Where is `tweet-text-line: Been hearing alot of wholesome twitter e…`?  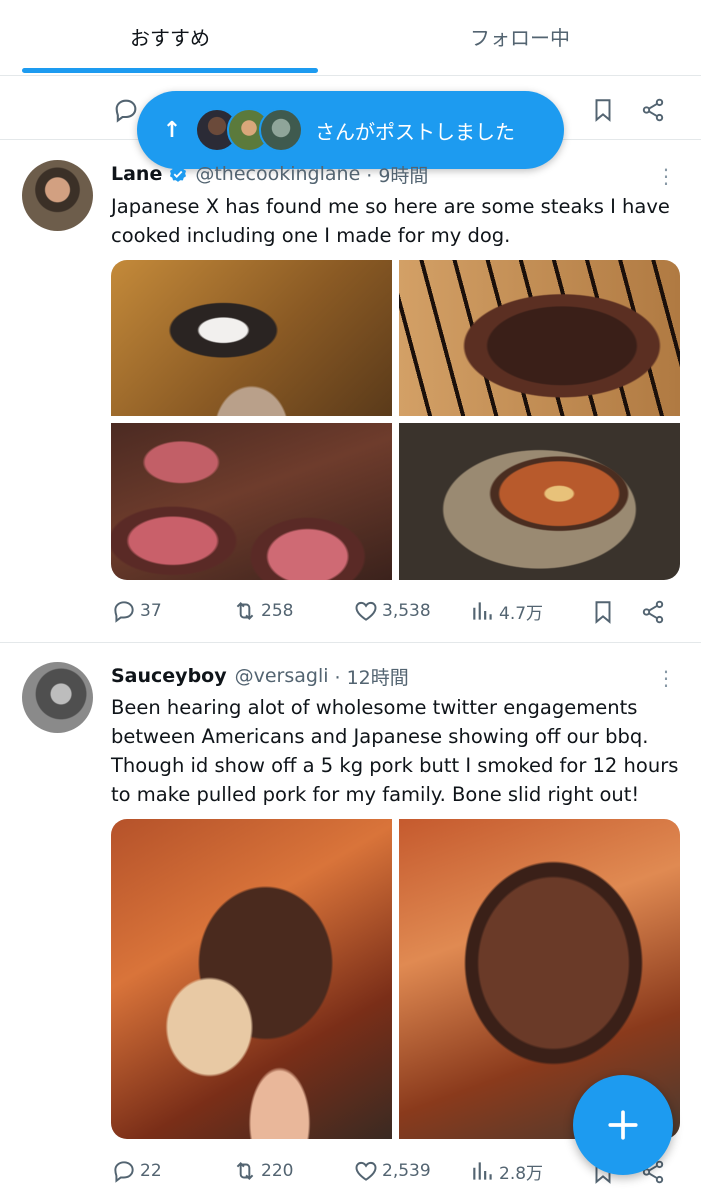
tweet-text-line: Been hearing alot of wholesome twitter e… is located at coordinates (374, 707).